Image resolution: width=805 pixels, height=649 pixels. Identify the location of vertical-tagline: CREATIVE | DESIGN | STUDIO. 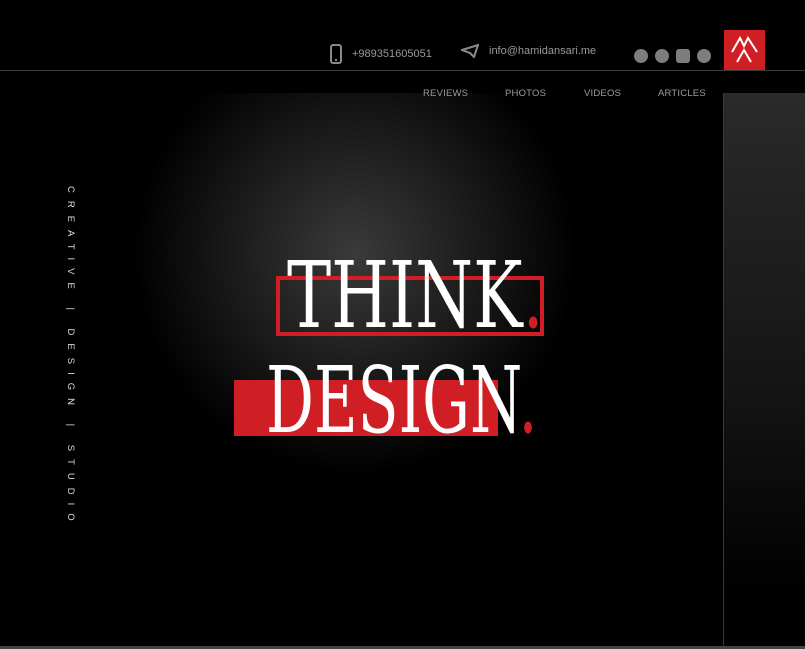
(70, 357).